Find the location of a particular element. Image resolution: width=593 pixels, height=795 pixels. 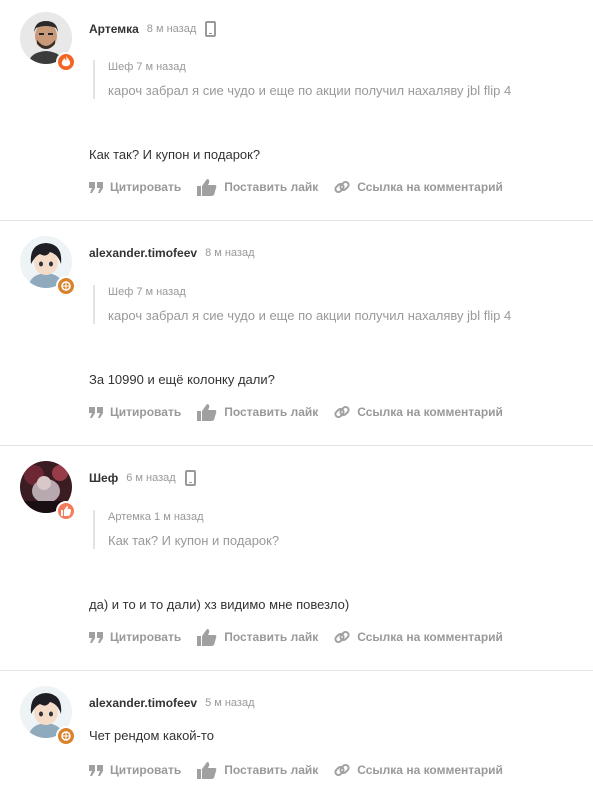

comment-header: Артемка 8 м назад is located at coordinates (153, 29).